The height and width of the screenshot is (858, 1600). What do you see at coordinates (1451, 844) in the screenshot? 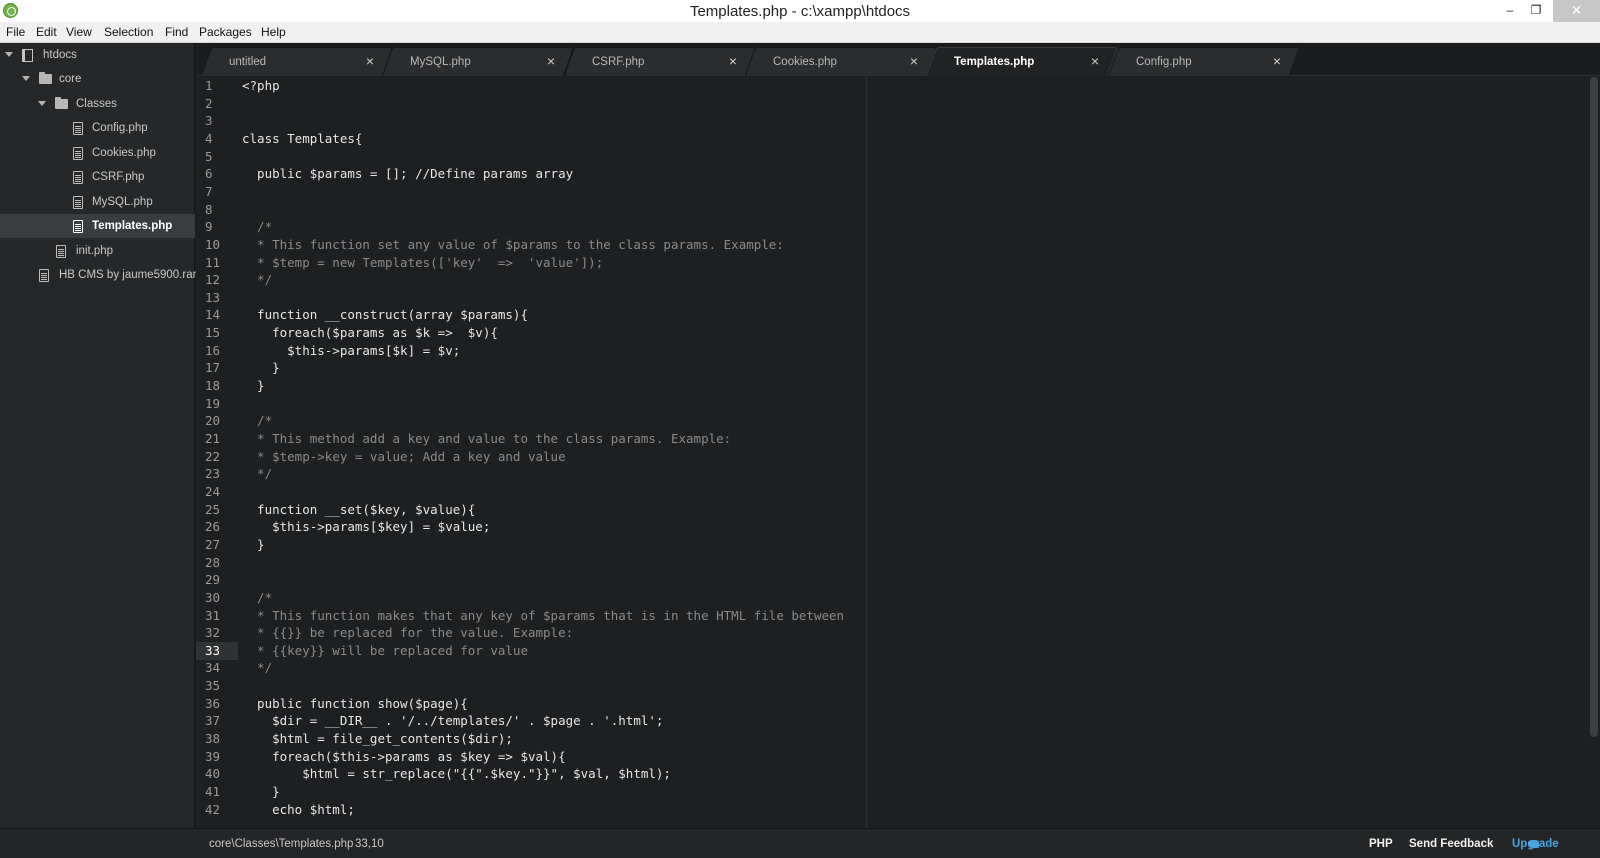
I see `send-feedback-button: Send Feedback` at bounding box center [1451, 844].